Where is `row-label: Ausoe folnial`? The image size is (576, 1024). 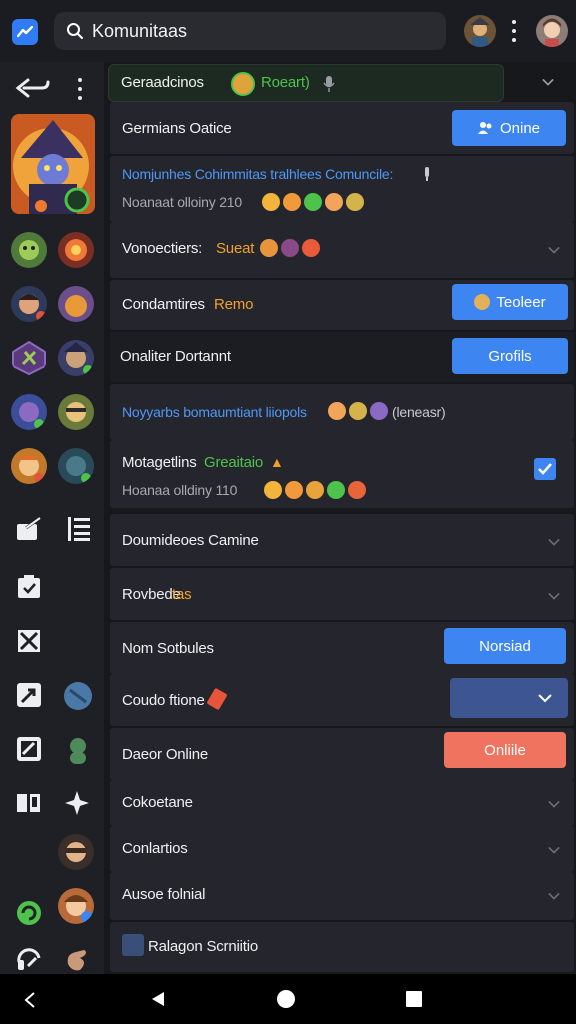
row-label: Ausoe folnial is located at coordinates (164, 894).